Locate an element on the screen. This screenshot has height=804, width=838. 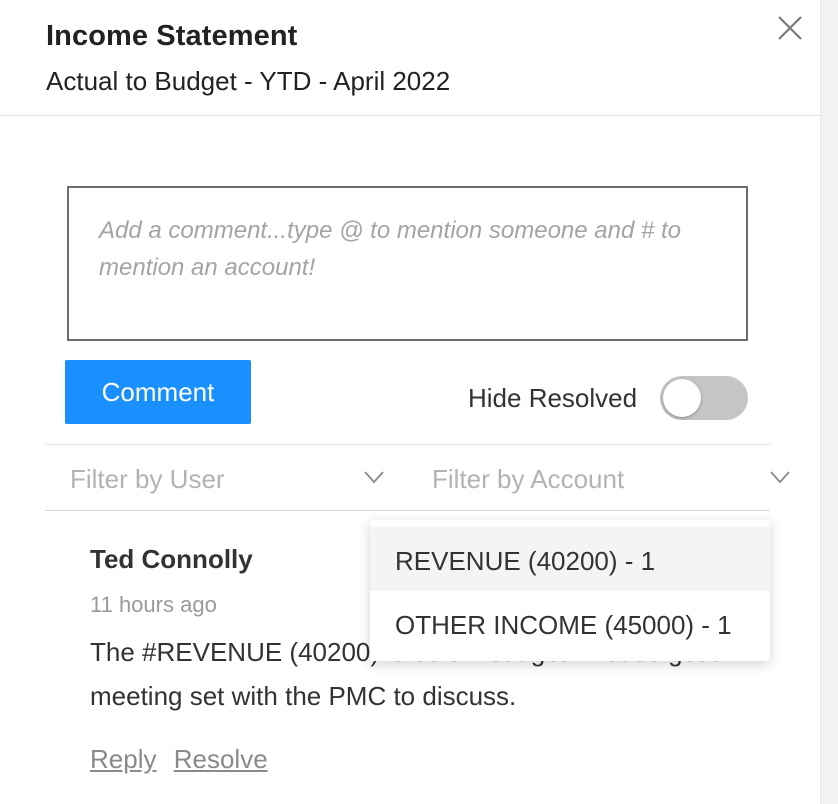
filter-by-user-select: Filter by User is located at coordinates (222, 478).